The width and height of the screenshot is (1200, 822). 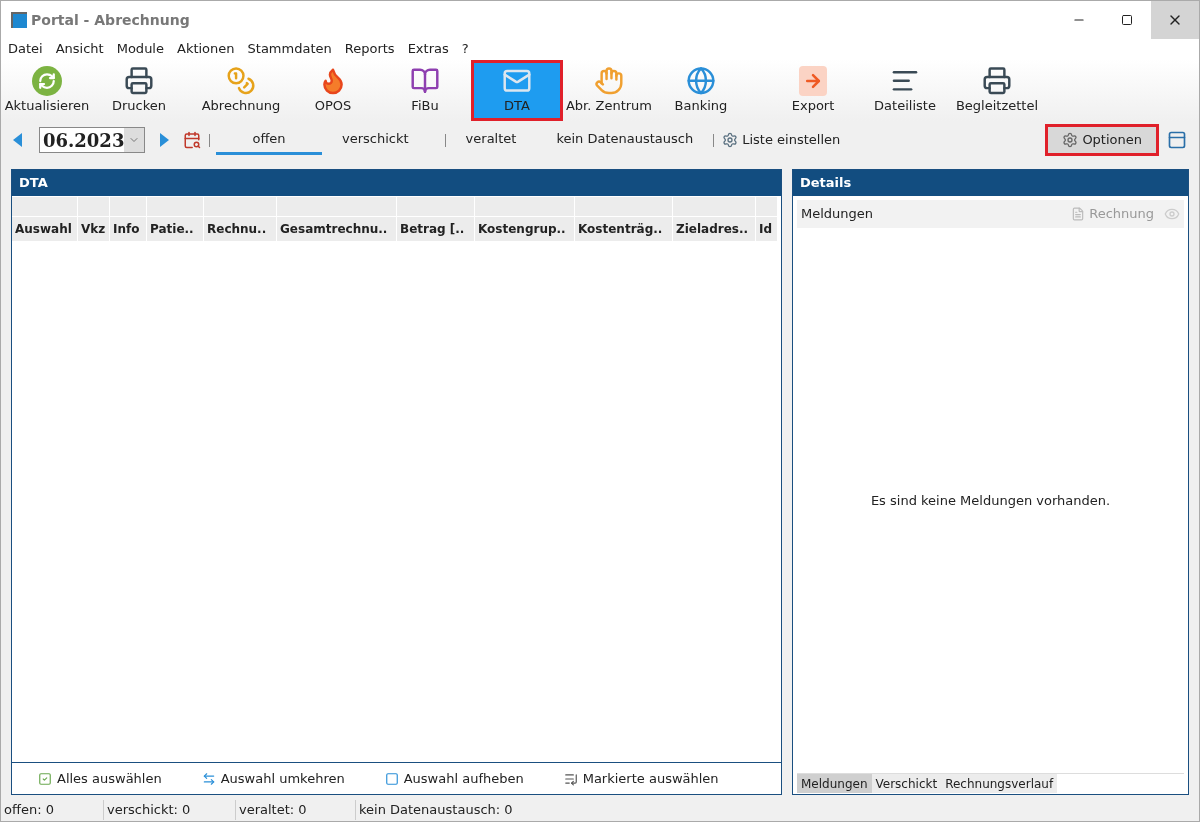 What do you see at coordinates (206, 49) in the screenshot?
I see `menu-item: Aktionen` at bounding box center [206, 49].